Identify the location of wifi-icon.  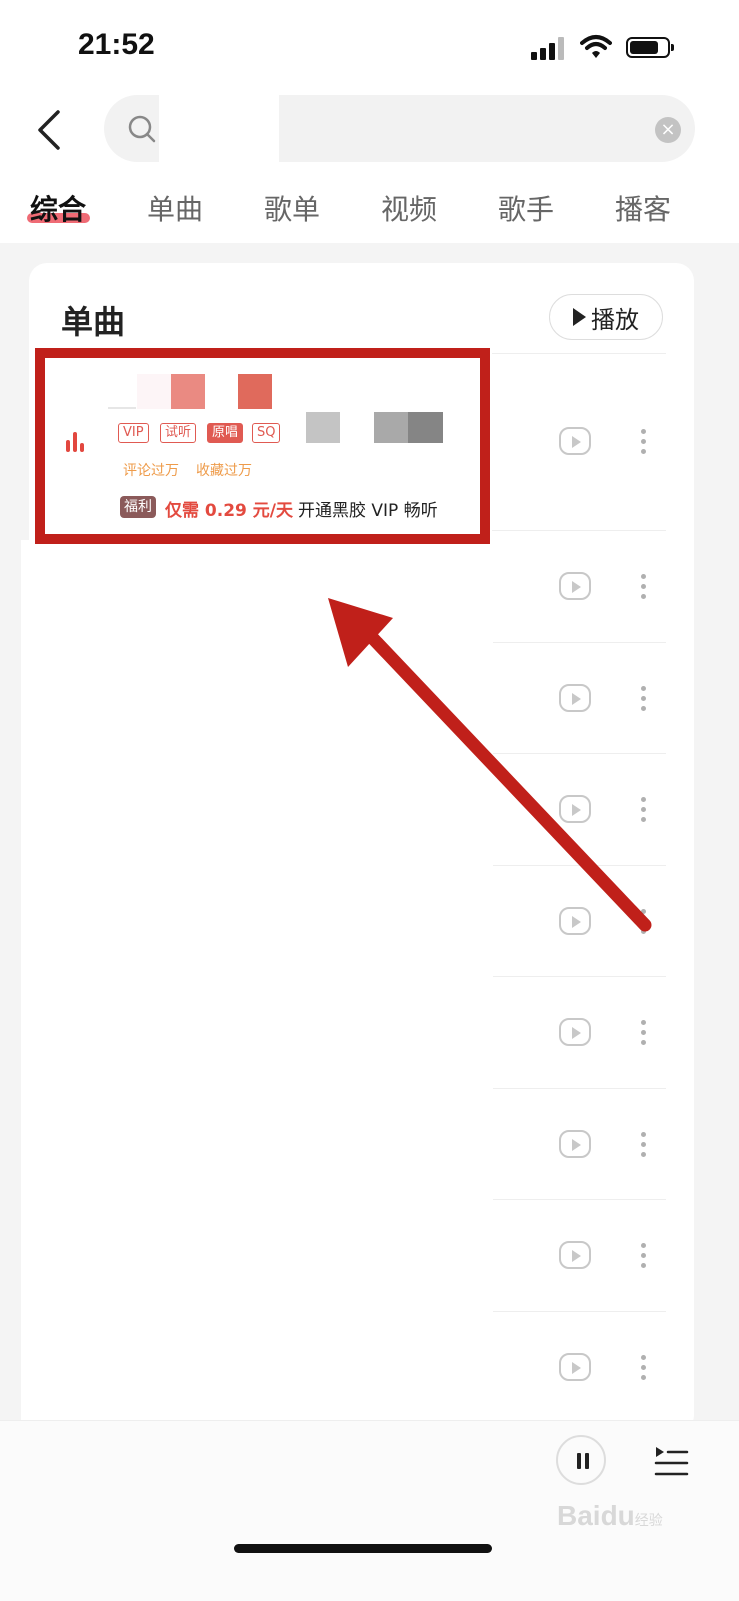
(596, 46).